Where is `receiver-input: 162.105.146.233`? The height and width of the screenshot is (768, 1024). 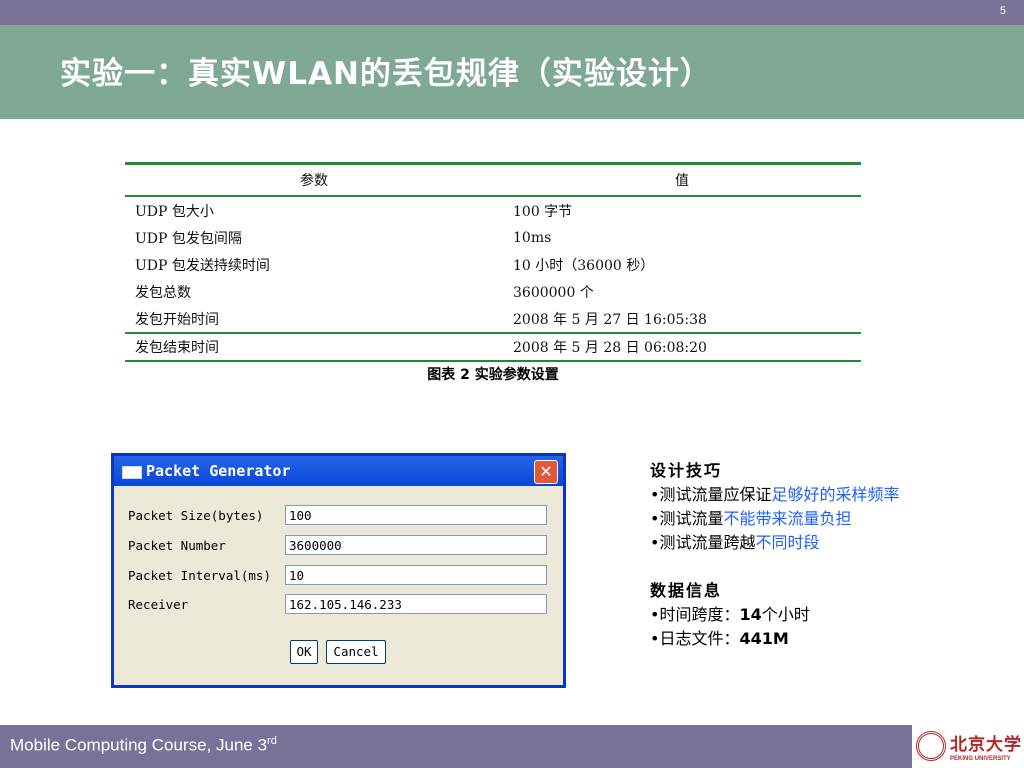 receiver-input: 162.105.146.233 is located at coordinates (416, 604).